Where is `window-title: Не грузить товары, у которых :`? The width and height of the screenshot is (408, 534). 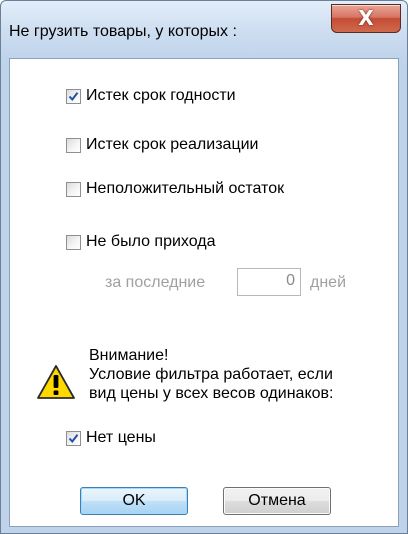 window-title: Не грузить товары, у которых : is located at coordinates (123, 31).